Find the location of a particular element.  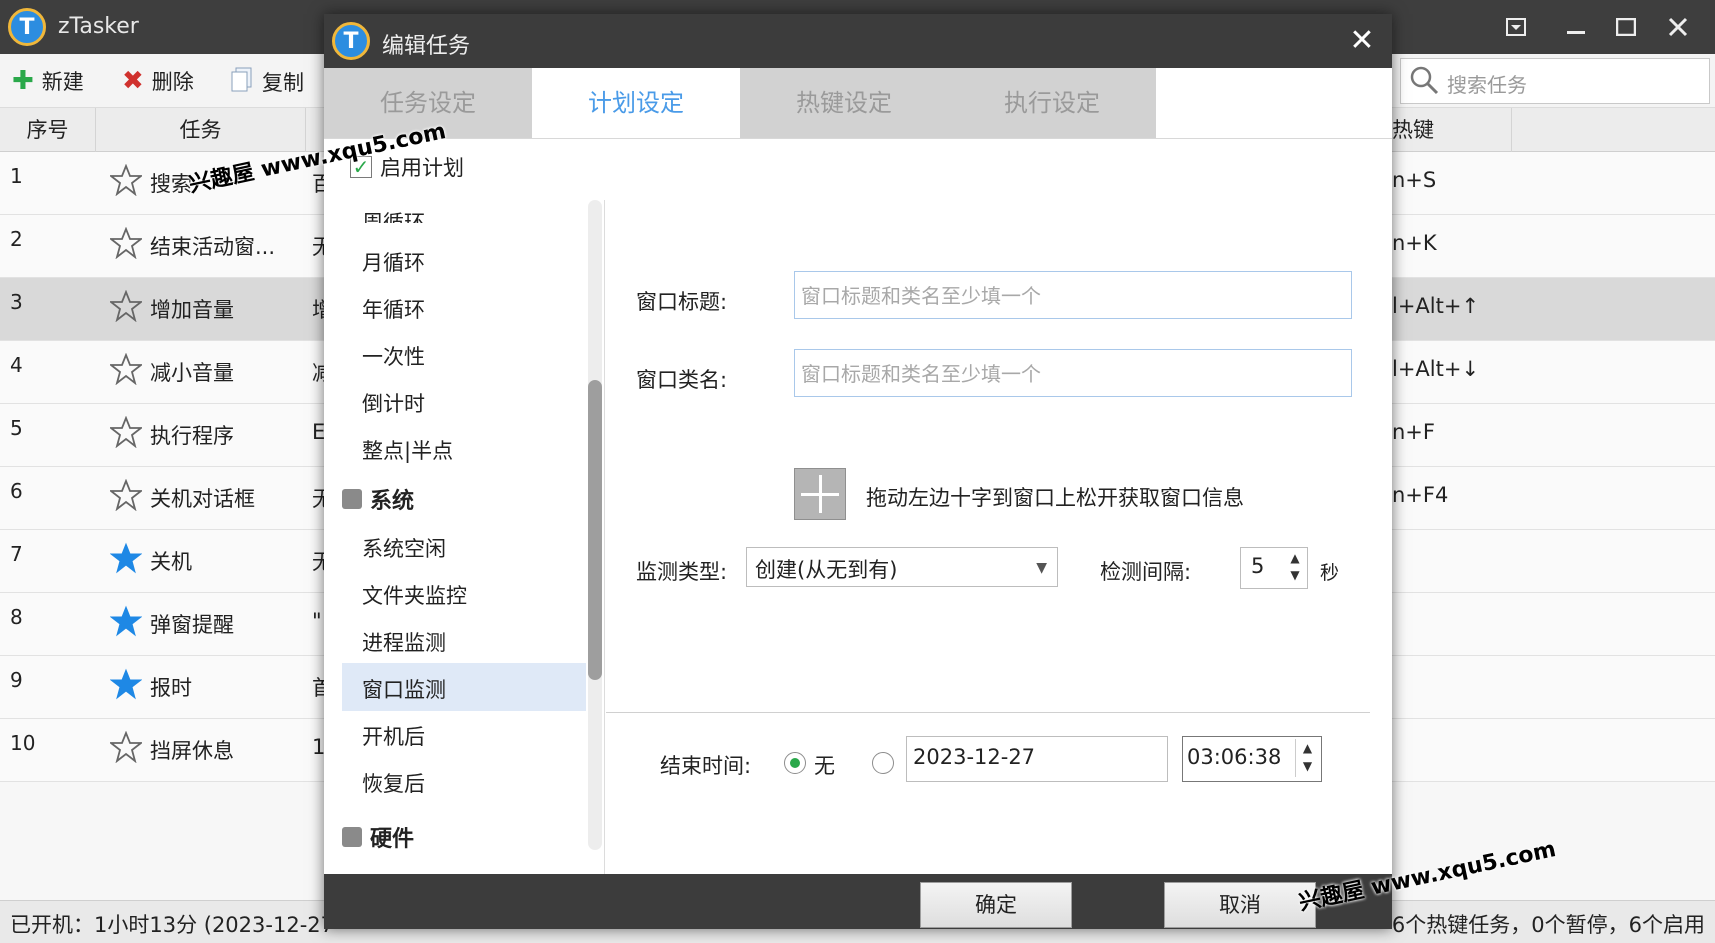

ok-button: 确定 is located at coordinates (996, 905).